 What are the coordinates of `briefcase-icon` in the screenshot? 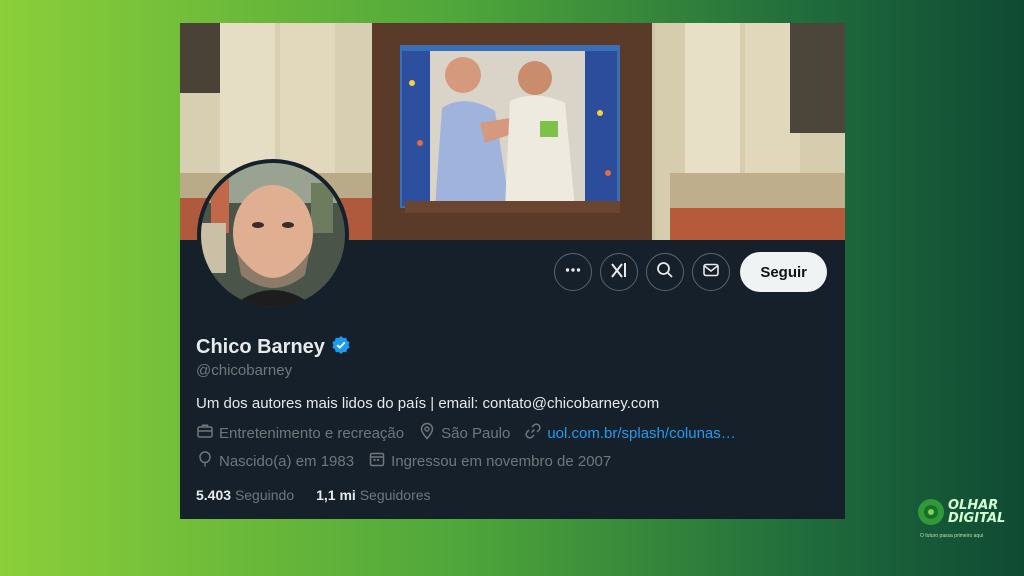 It's located at (205, 433).